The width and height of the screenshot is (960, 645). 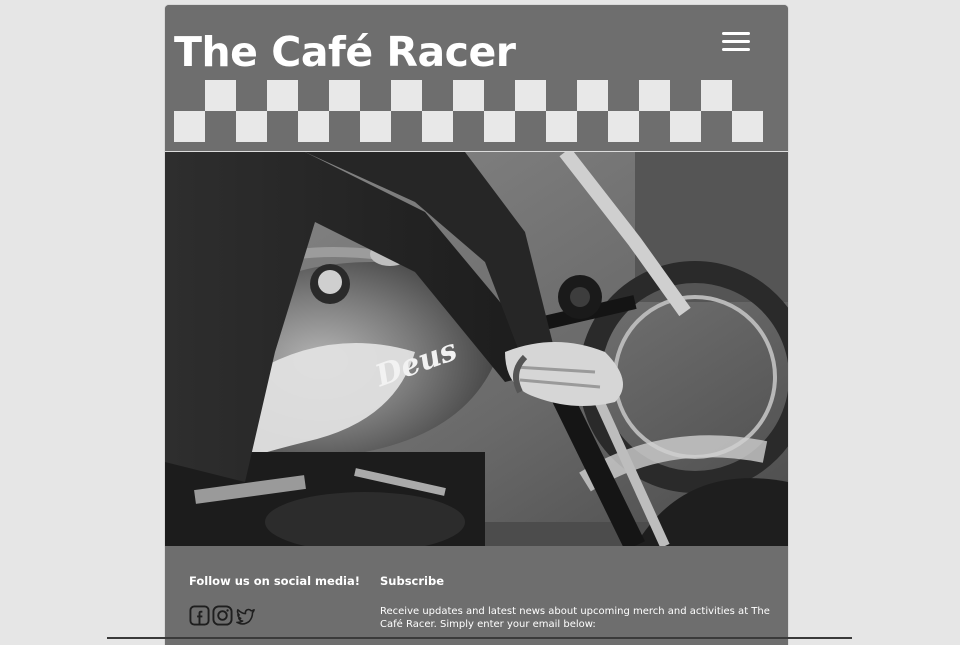 What do you see at coordinates (479, 638) in the screenshot?
I see `bottom-divider` at bounding box center [479, 638].